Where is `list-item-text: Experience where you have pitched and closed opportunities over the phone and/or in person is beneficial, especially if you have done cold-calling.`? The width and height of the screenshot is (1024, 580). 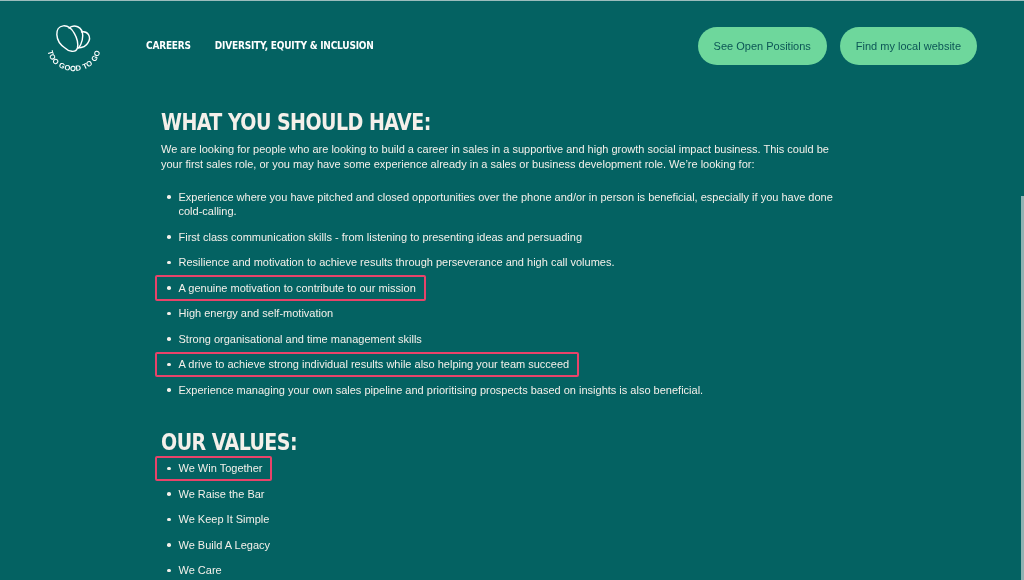
list-item-text: Experience where you have pitched and closed opportunities over the phone and/or in person is beneficial, especially if you have done cold-calling. is located at coordinates (506, 204).